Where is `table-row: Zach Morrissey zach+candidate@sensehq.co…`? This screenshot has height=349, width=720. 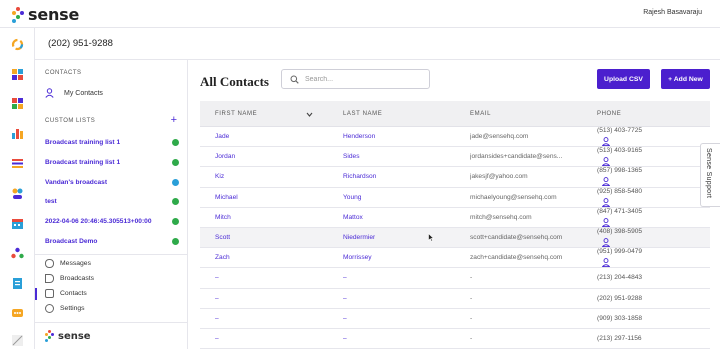
table-row: Zach Morrissey zach+candidate@sensehq.co… is located at coordinates (455, 258).